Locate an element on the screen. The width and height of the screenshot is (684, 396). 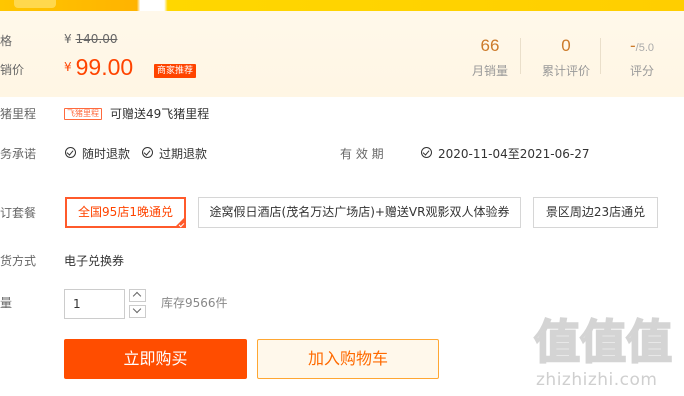
miles-text: 可赠送49飞猪里程 is located at coordinates (160, 114).